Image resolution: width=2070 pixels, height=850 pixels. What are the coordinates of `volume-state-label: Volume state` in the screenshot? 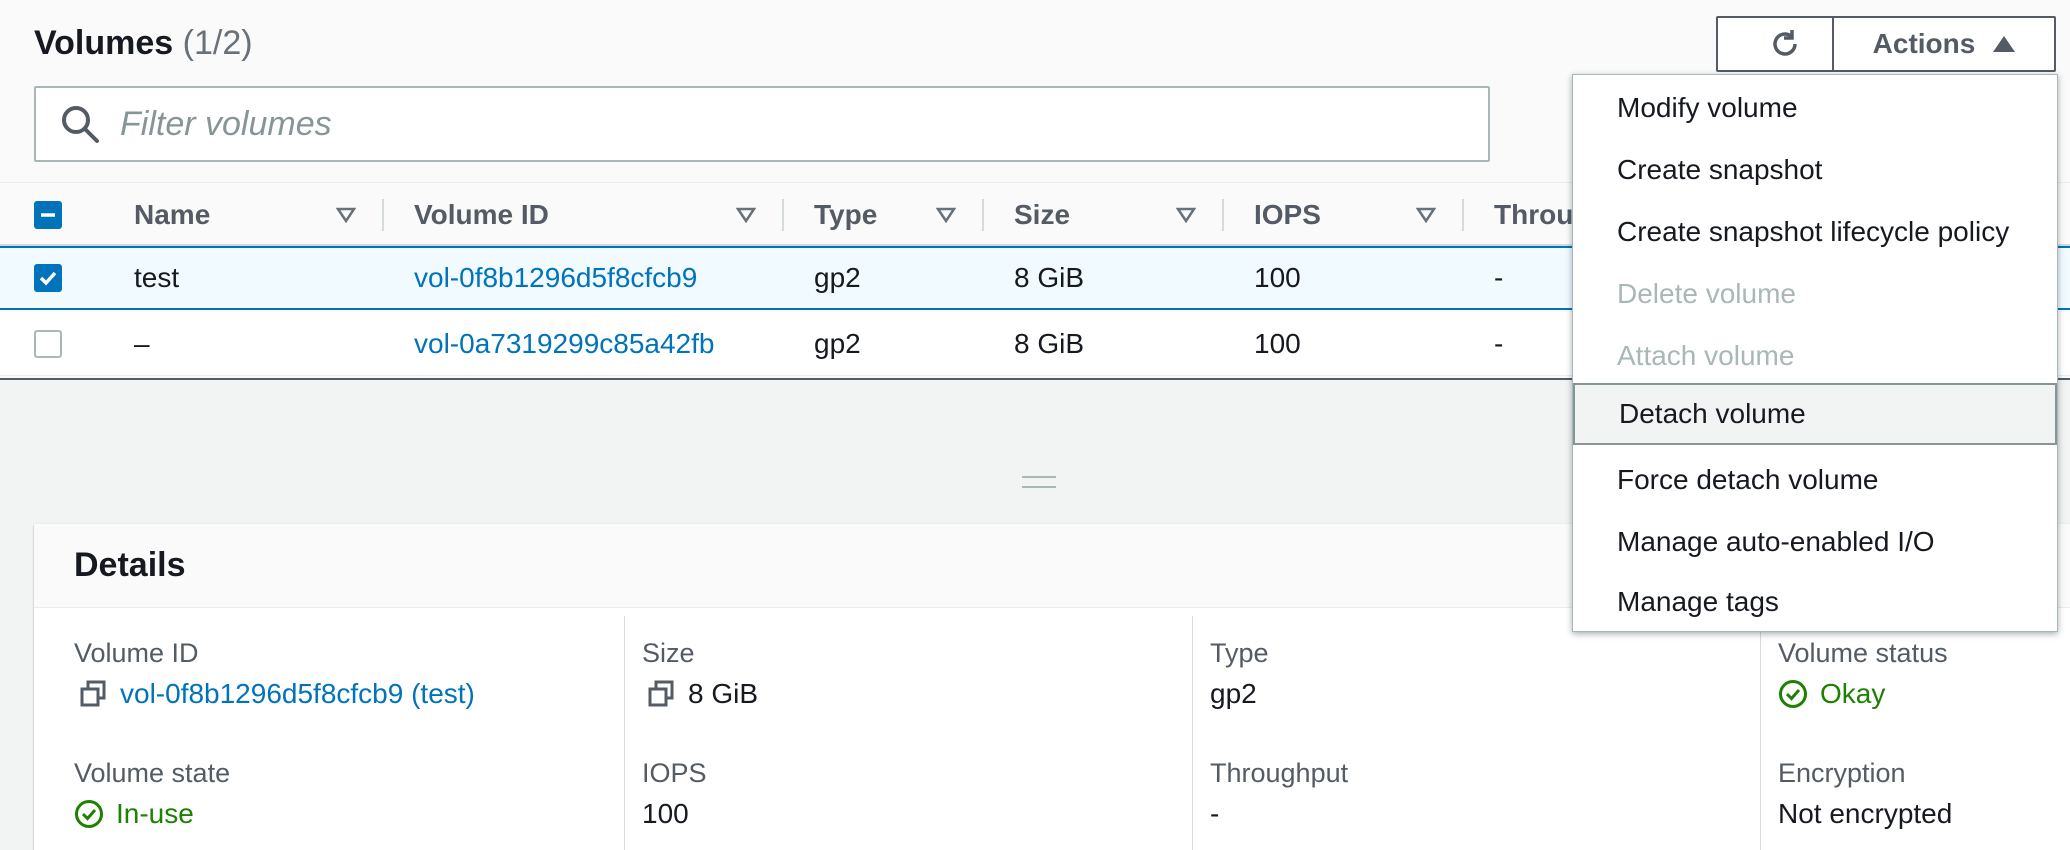 It's located at (152, 773).